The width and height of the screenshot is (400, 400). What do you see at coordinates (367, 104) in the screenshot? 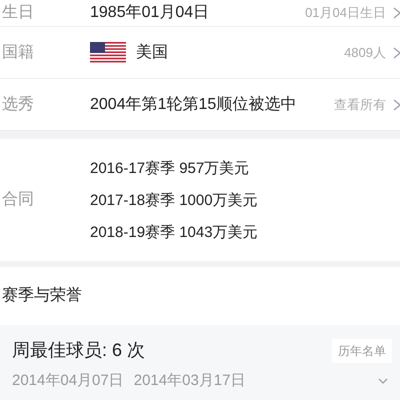
I see `row-link: 查看所有` at bounding box center [367, 104].